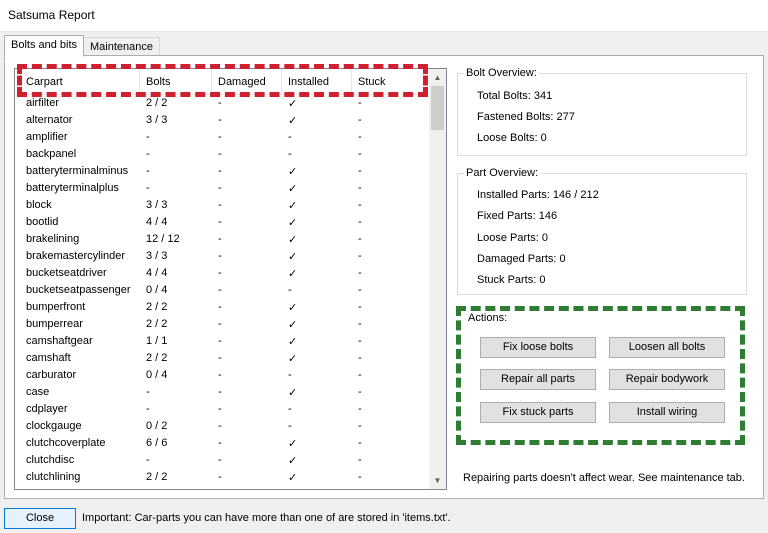  What do you see at coordinates (44, 46) in the screenshot?
I see `tab-bolts-and-bits: Bolts and bits` at bounding box center [44, 46].